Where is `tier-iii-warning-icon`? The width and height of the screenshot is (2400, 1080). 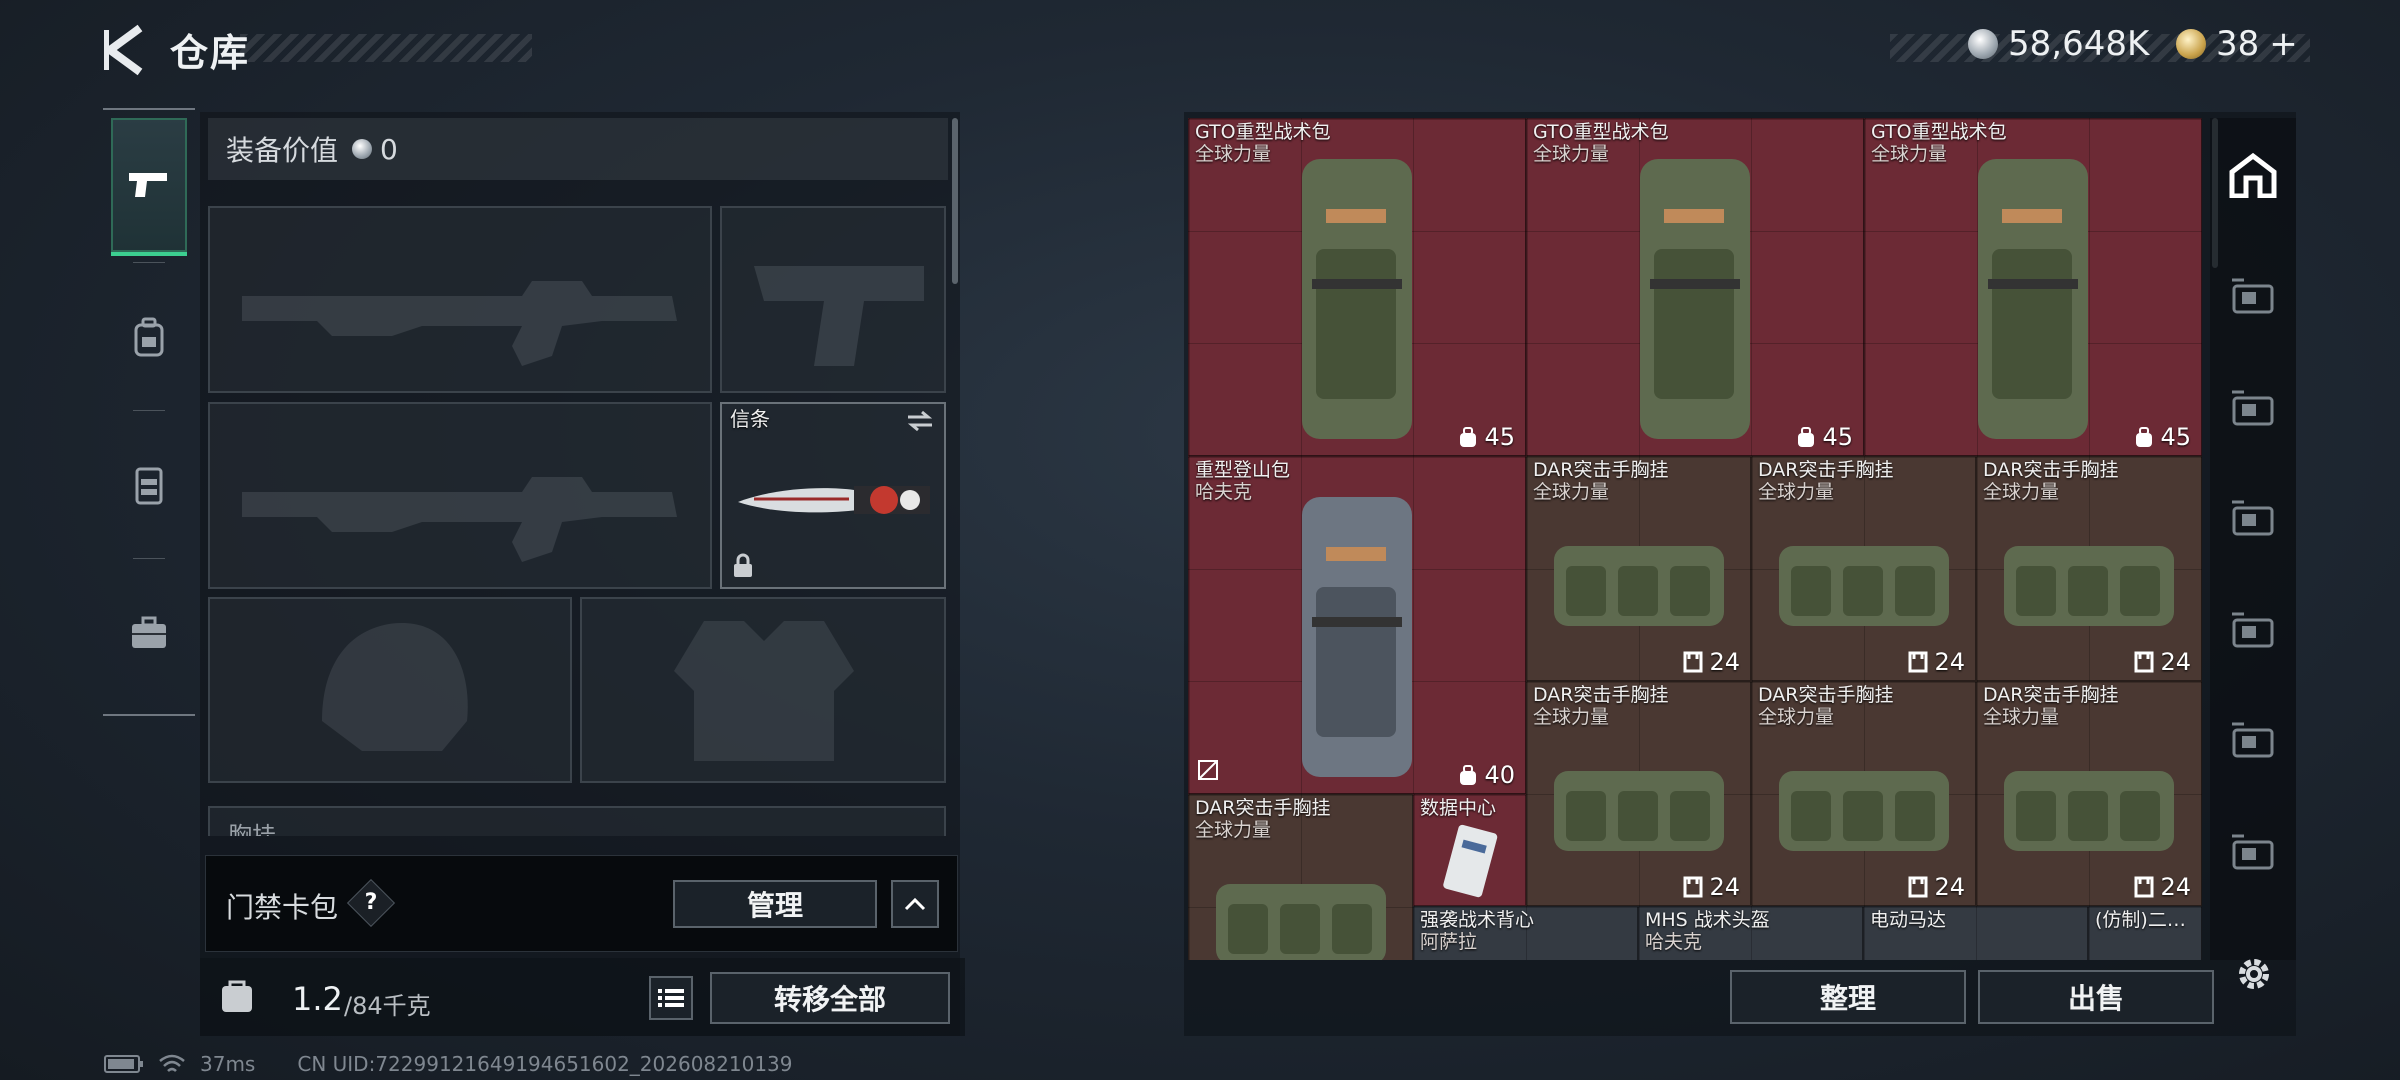
tier-iii-warning-icon is located at coordinates (2253, 741).